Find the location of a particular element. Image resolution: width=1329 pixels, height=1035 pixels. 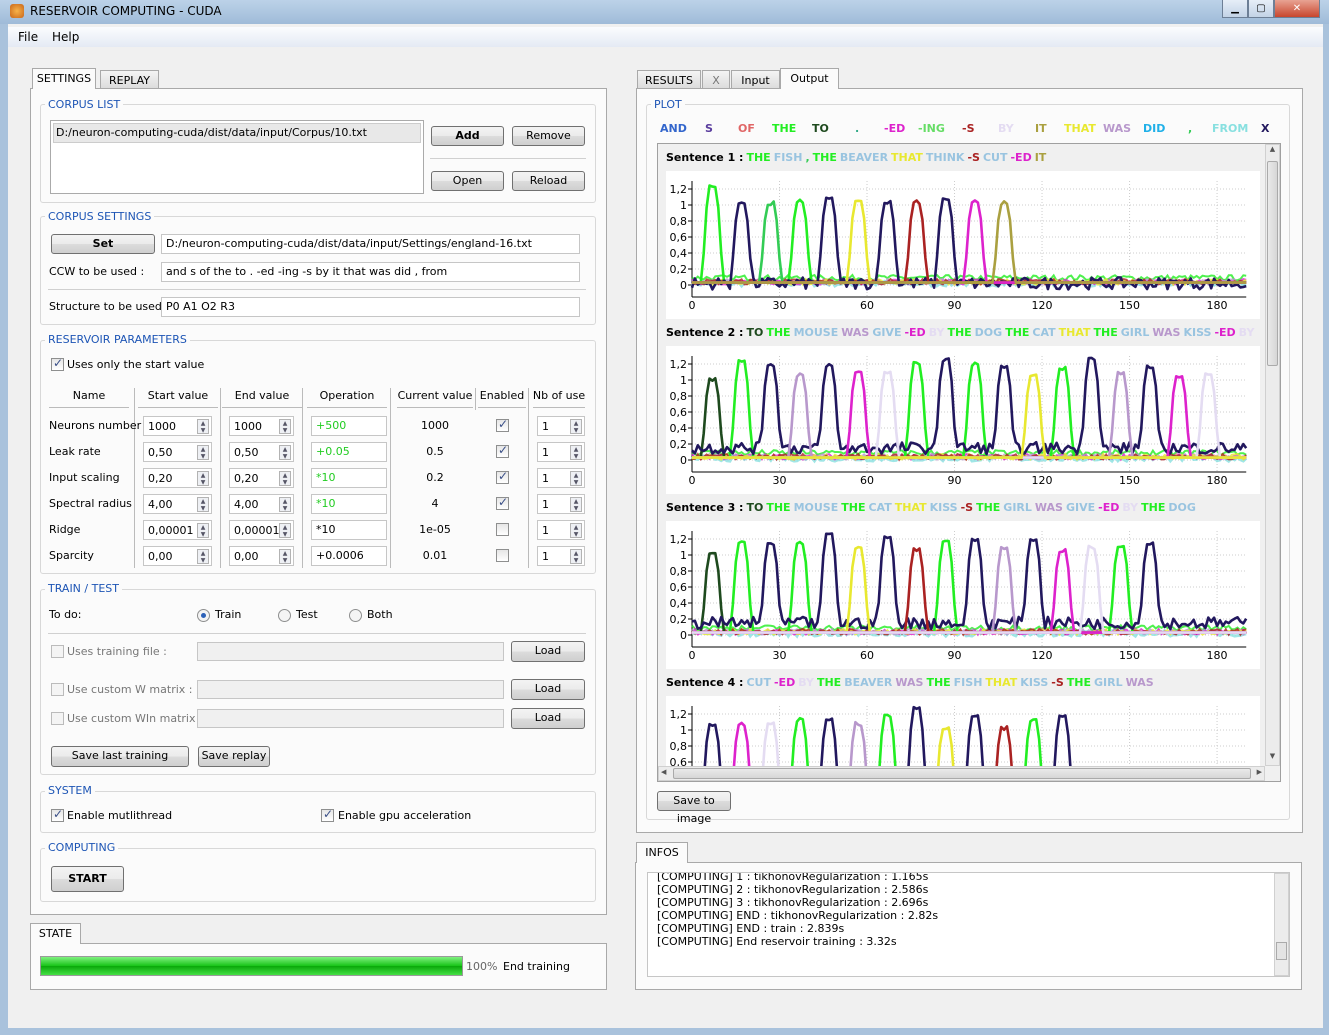

both-radio is located at coordinates (355, 615).